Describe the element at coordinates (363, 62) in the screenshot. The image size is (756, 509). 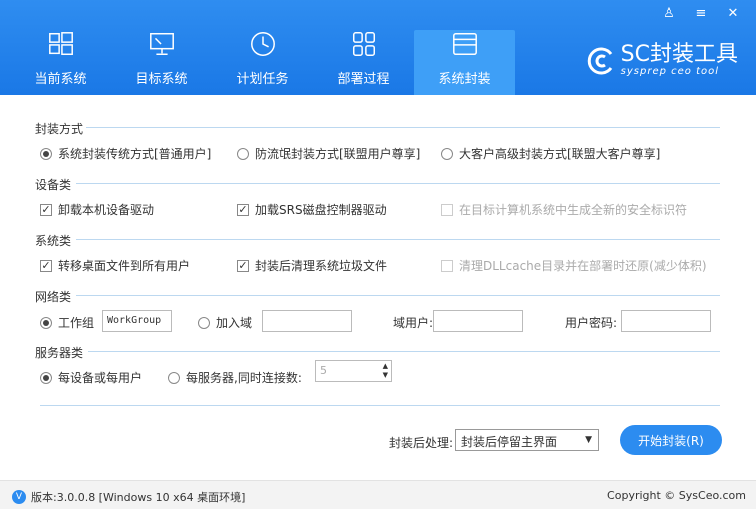
I see `tab-deploy: 部署过程` at that location.